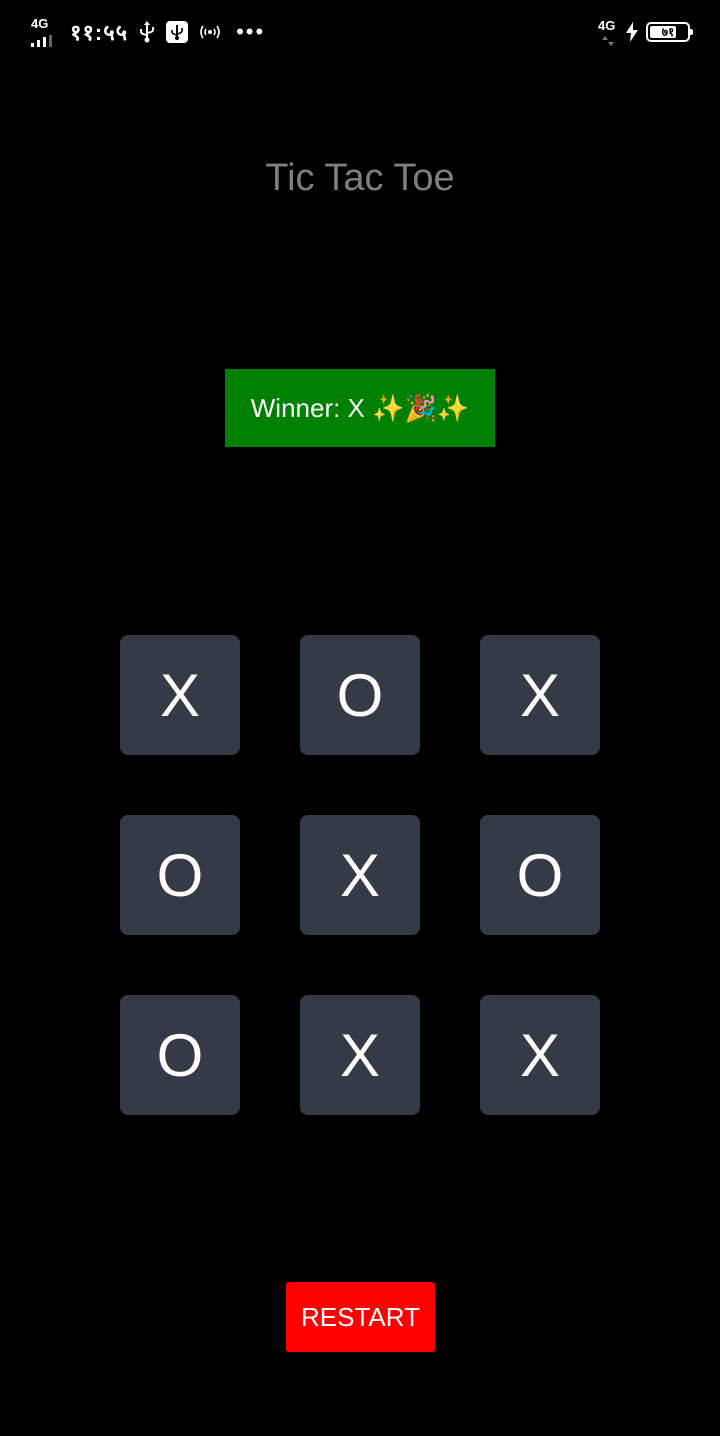 Image resolution: width=720 pixels, height=1436 pixels. What do you see at coordinates (360, 695) in the screenshot?
I see `board-cell-r1-c2: O` at bounding box center [360, 695].